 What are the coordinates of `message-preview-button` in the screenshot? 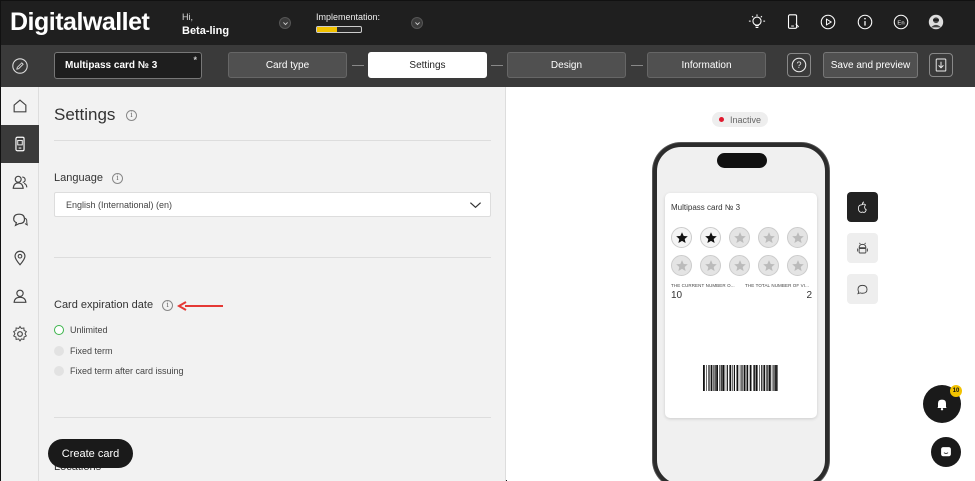 It's located at (862, 289).